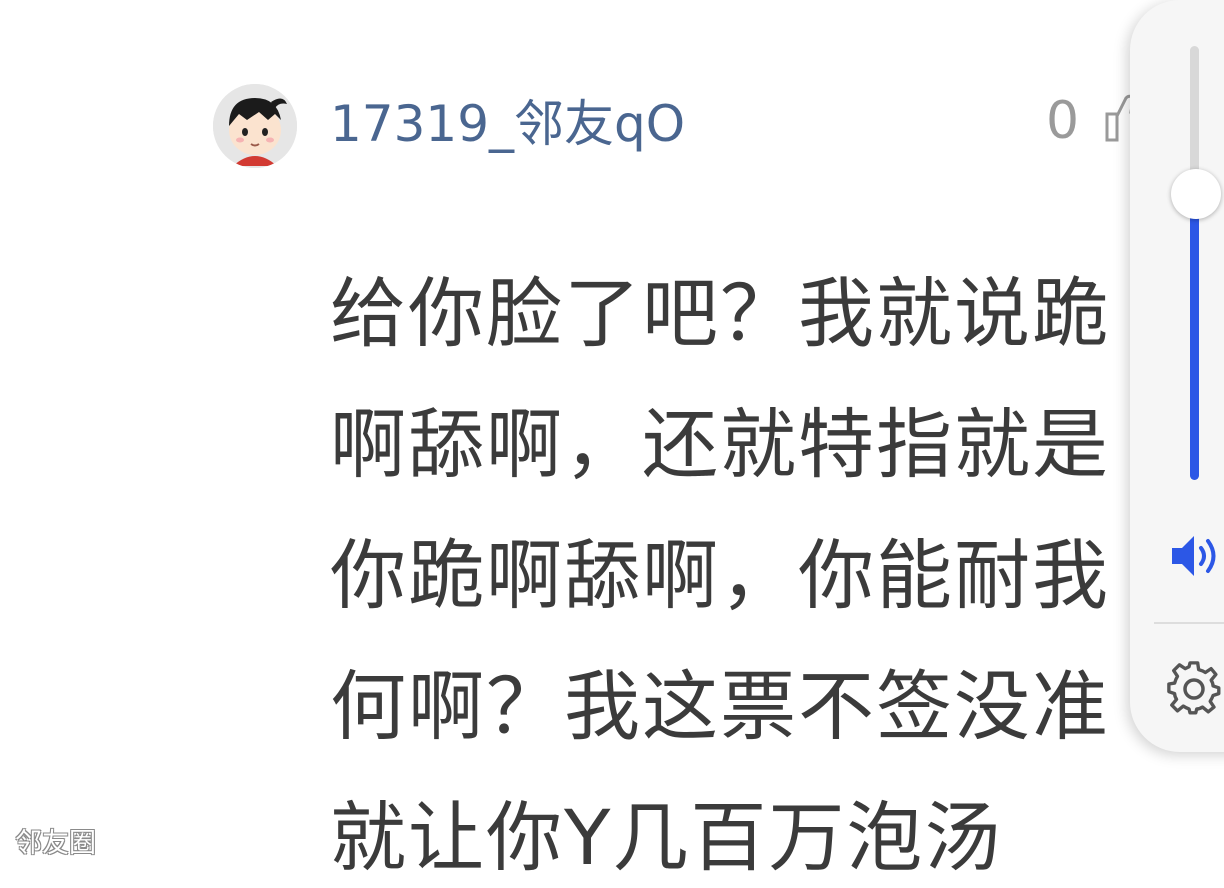 The height and width of the screenshot is (888, 1224). Describe the element at coordinates (1177, 376) in the screenshot. I see `volume-panel` at that location.